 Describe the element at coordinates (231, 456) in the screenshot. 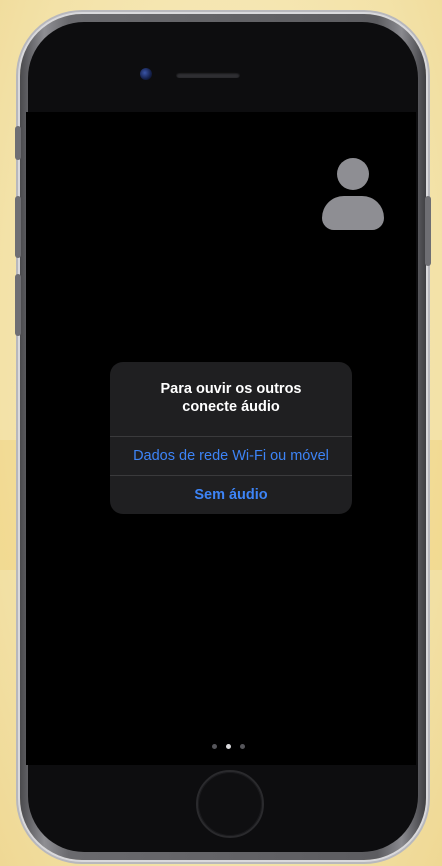

I see `wifi-cellular-audio-button: Dados de rede Wi-Fi ou móvel` at that location.